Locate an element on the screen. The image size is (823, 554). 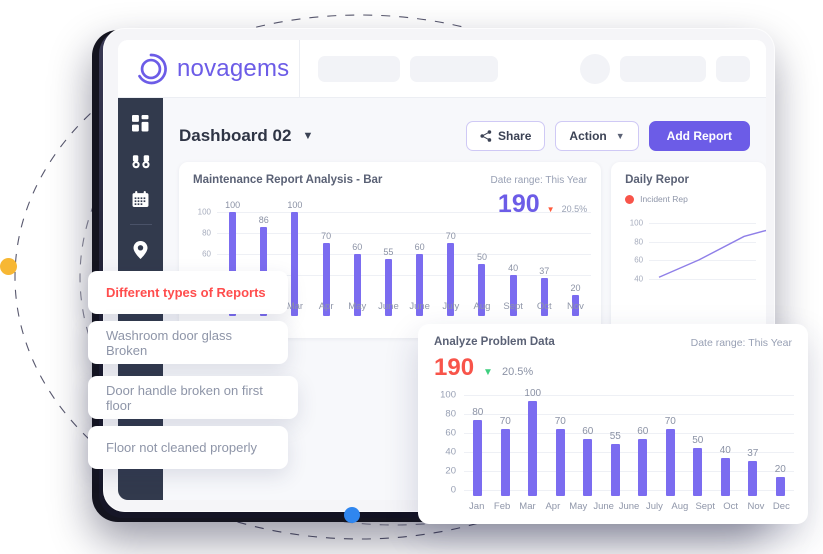
kpi-value: 190 is located at coordinates (454, 367).